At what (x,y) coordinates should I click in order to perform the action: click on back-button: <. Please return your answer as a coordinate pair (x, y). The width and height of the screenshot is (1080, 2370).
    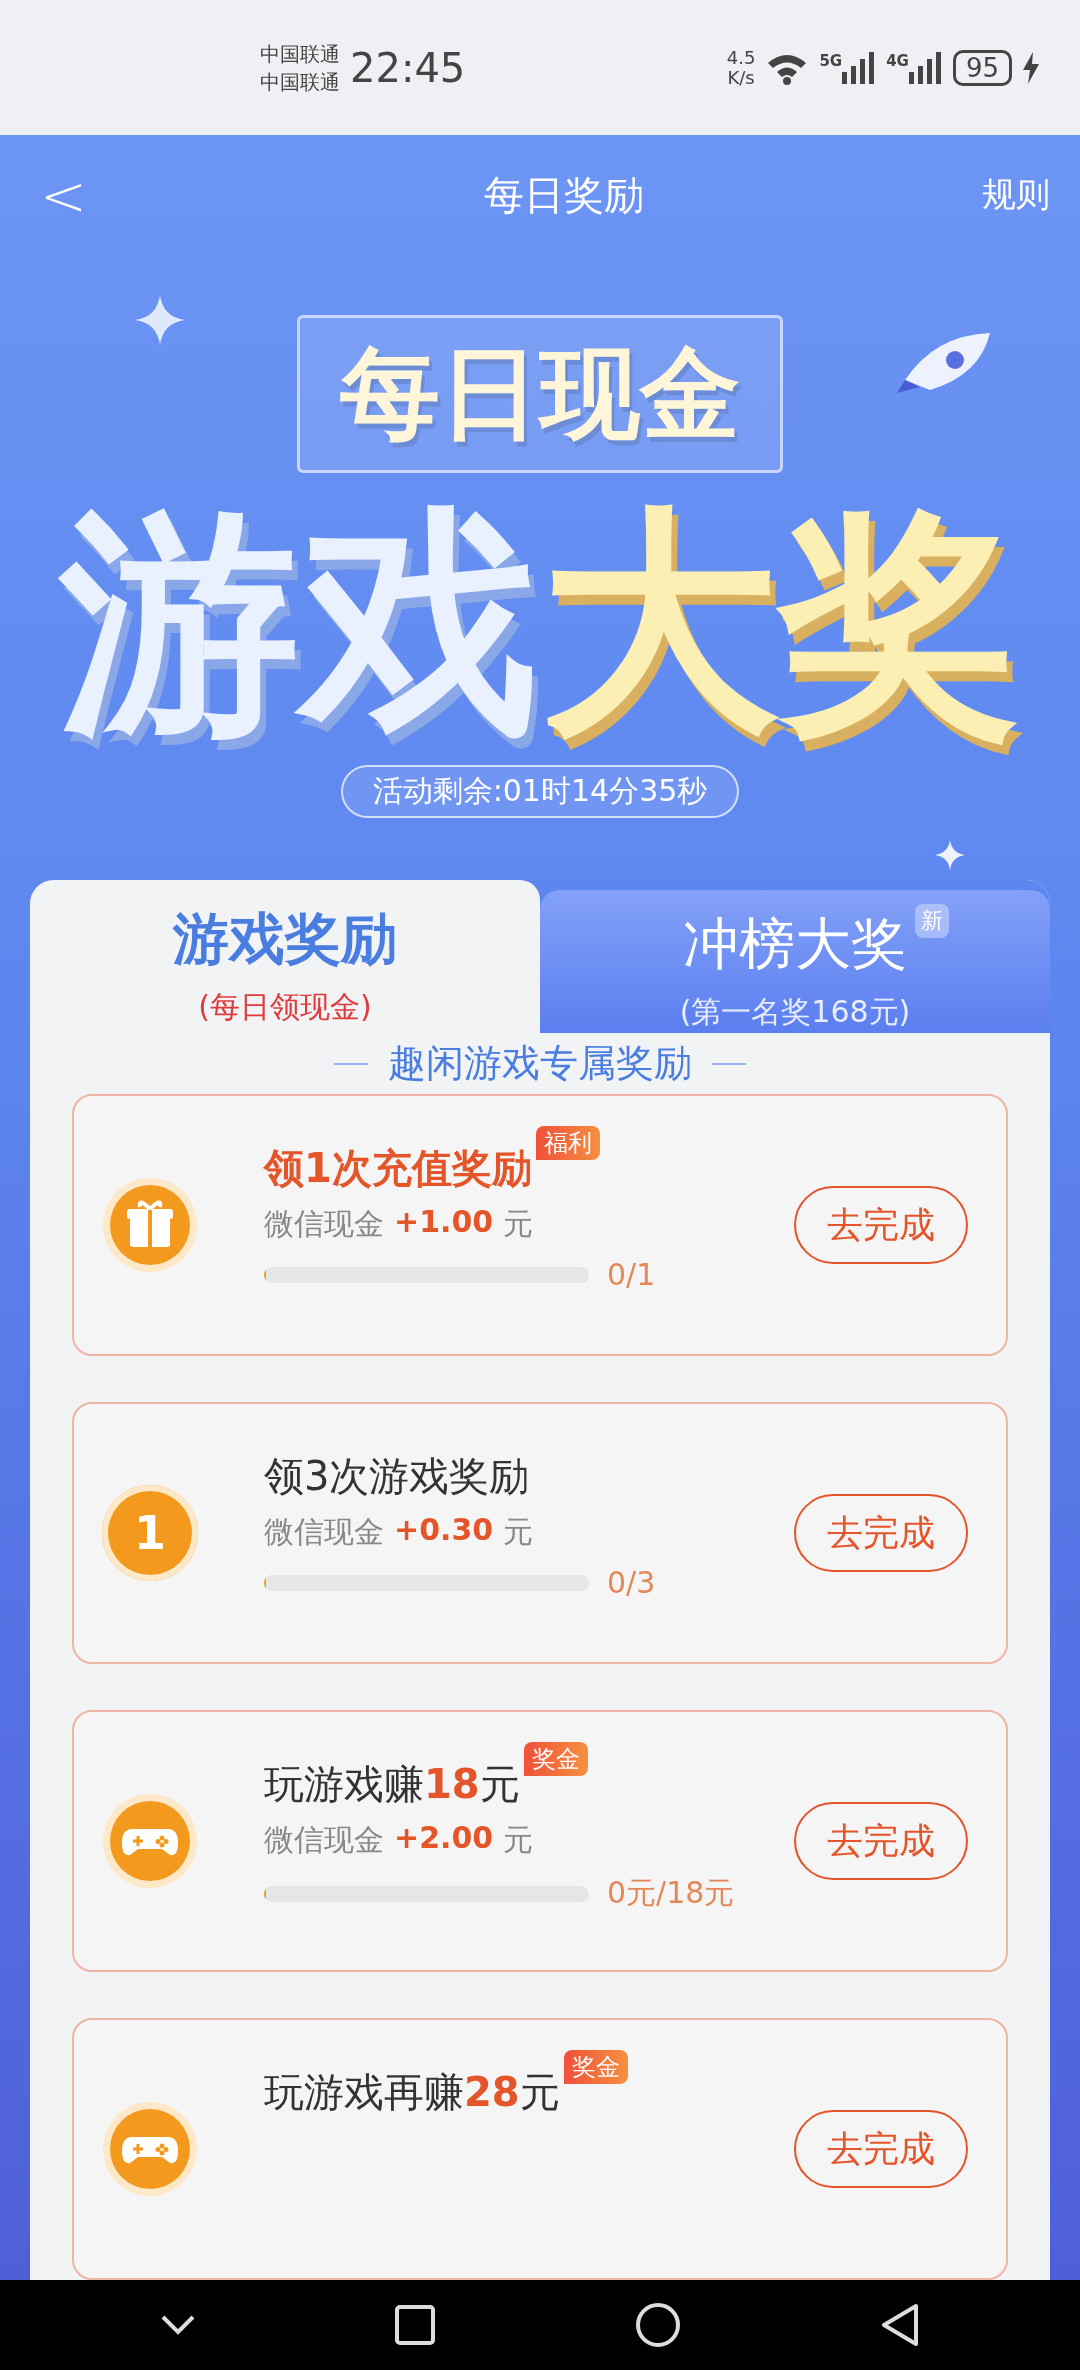
    Looking at the image, I should click on (63, 195).